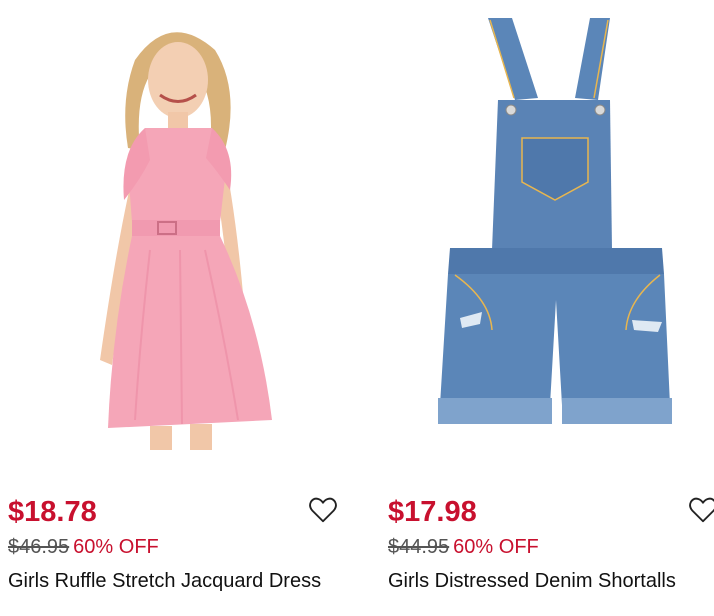 The image size is (714, 616). I want to click on product-title: Girls Ruffle Stretch Jacquard Dress, so click(164, 581).